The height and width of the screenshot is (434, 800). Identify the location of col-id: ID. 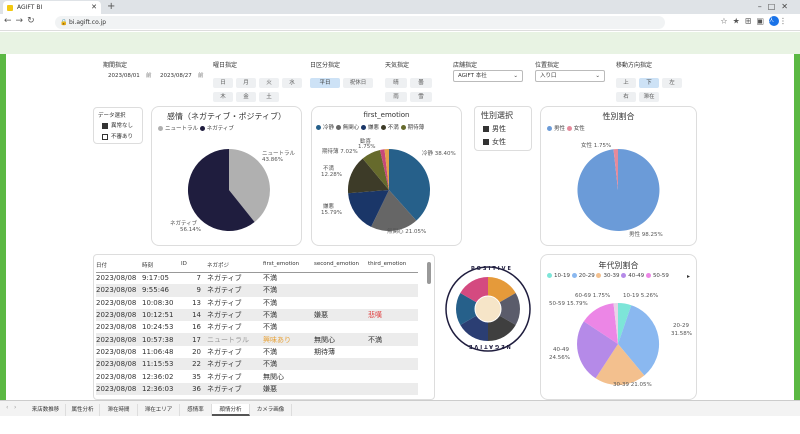
(194, 265).